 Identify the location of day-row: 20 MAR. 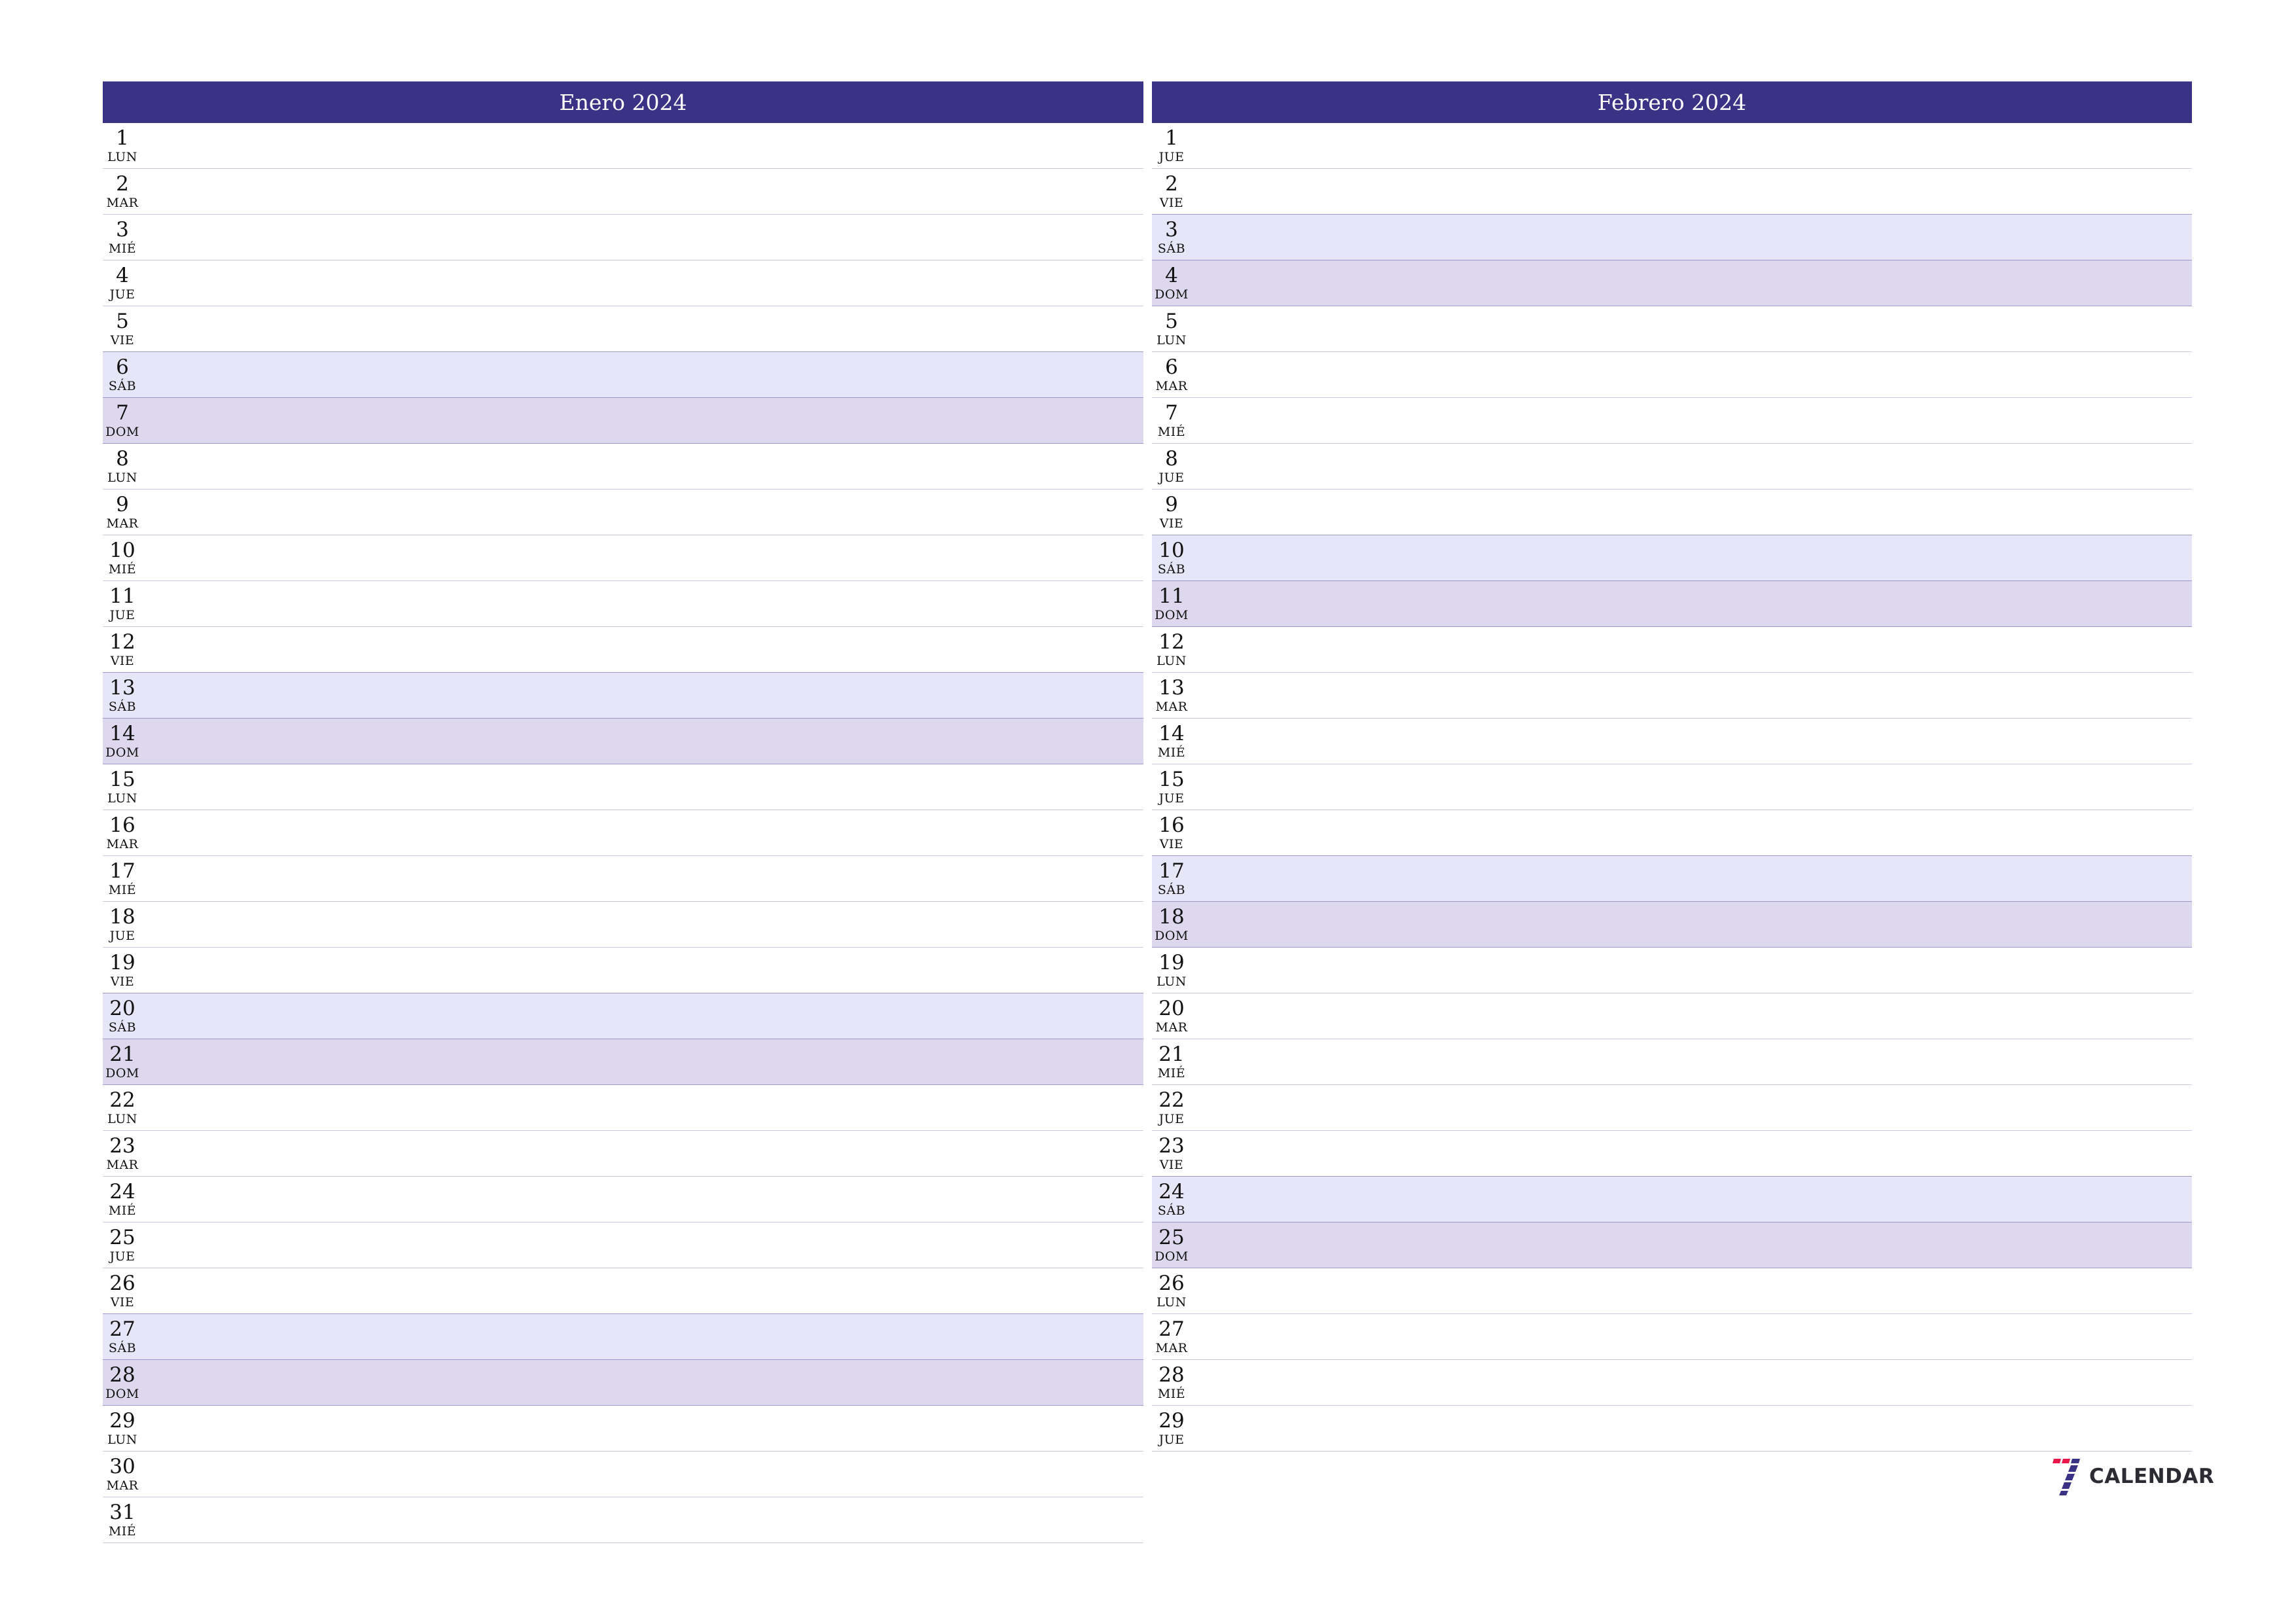
(1672, 1016).